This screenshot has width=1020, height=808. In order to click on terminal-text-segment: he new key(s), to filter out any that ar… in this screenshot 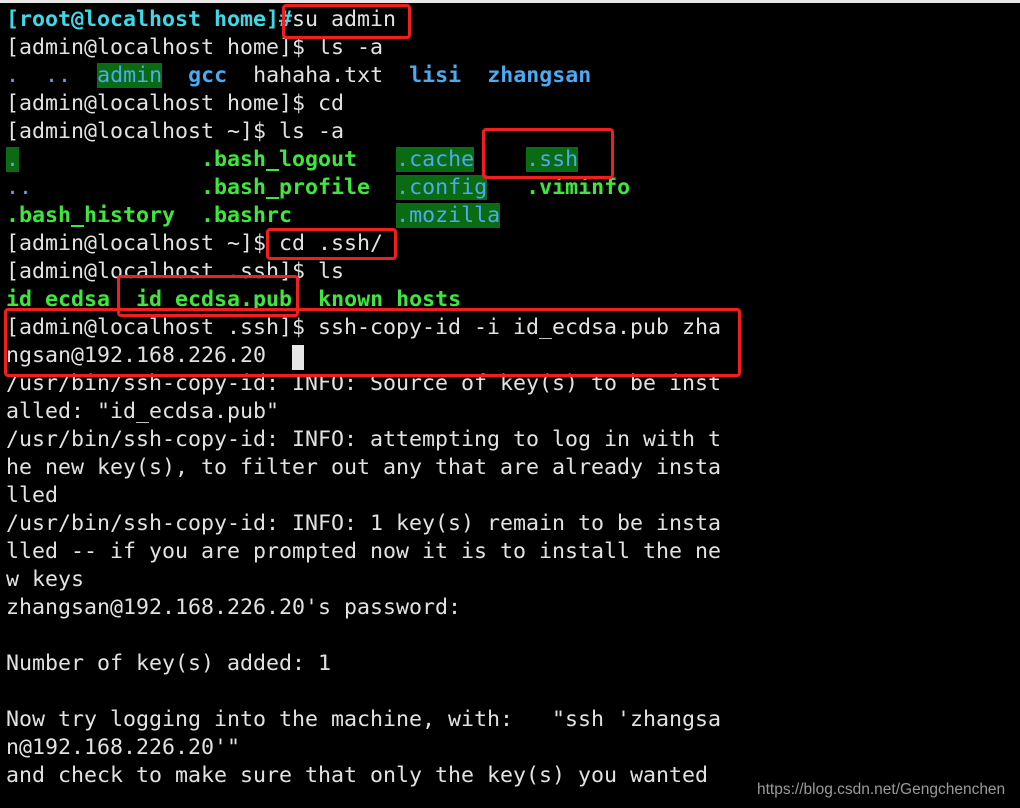, I will do `click(364, 467)`.